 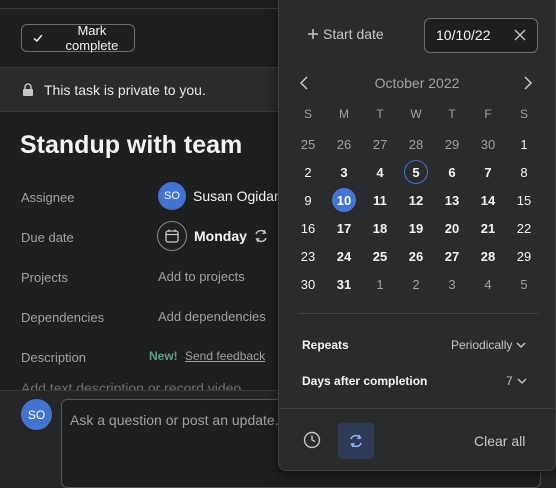 What do you see at coordinates (225, 356) in the screenshot?
I see `send-feedback-link: Send feedback` at bounding box center [225, 356].